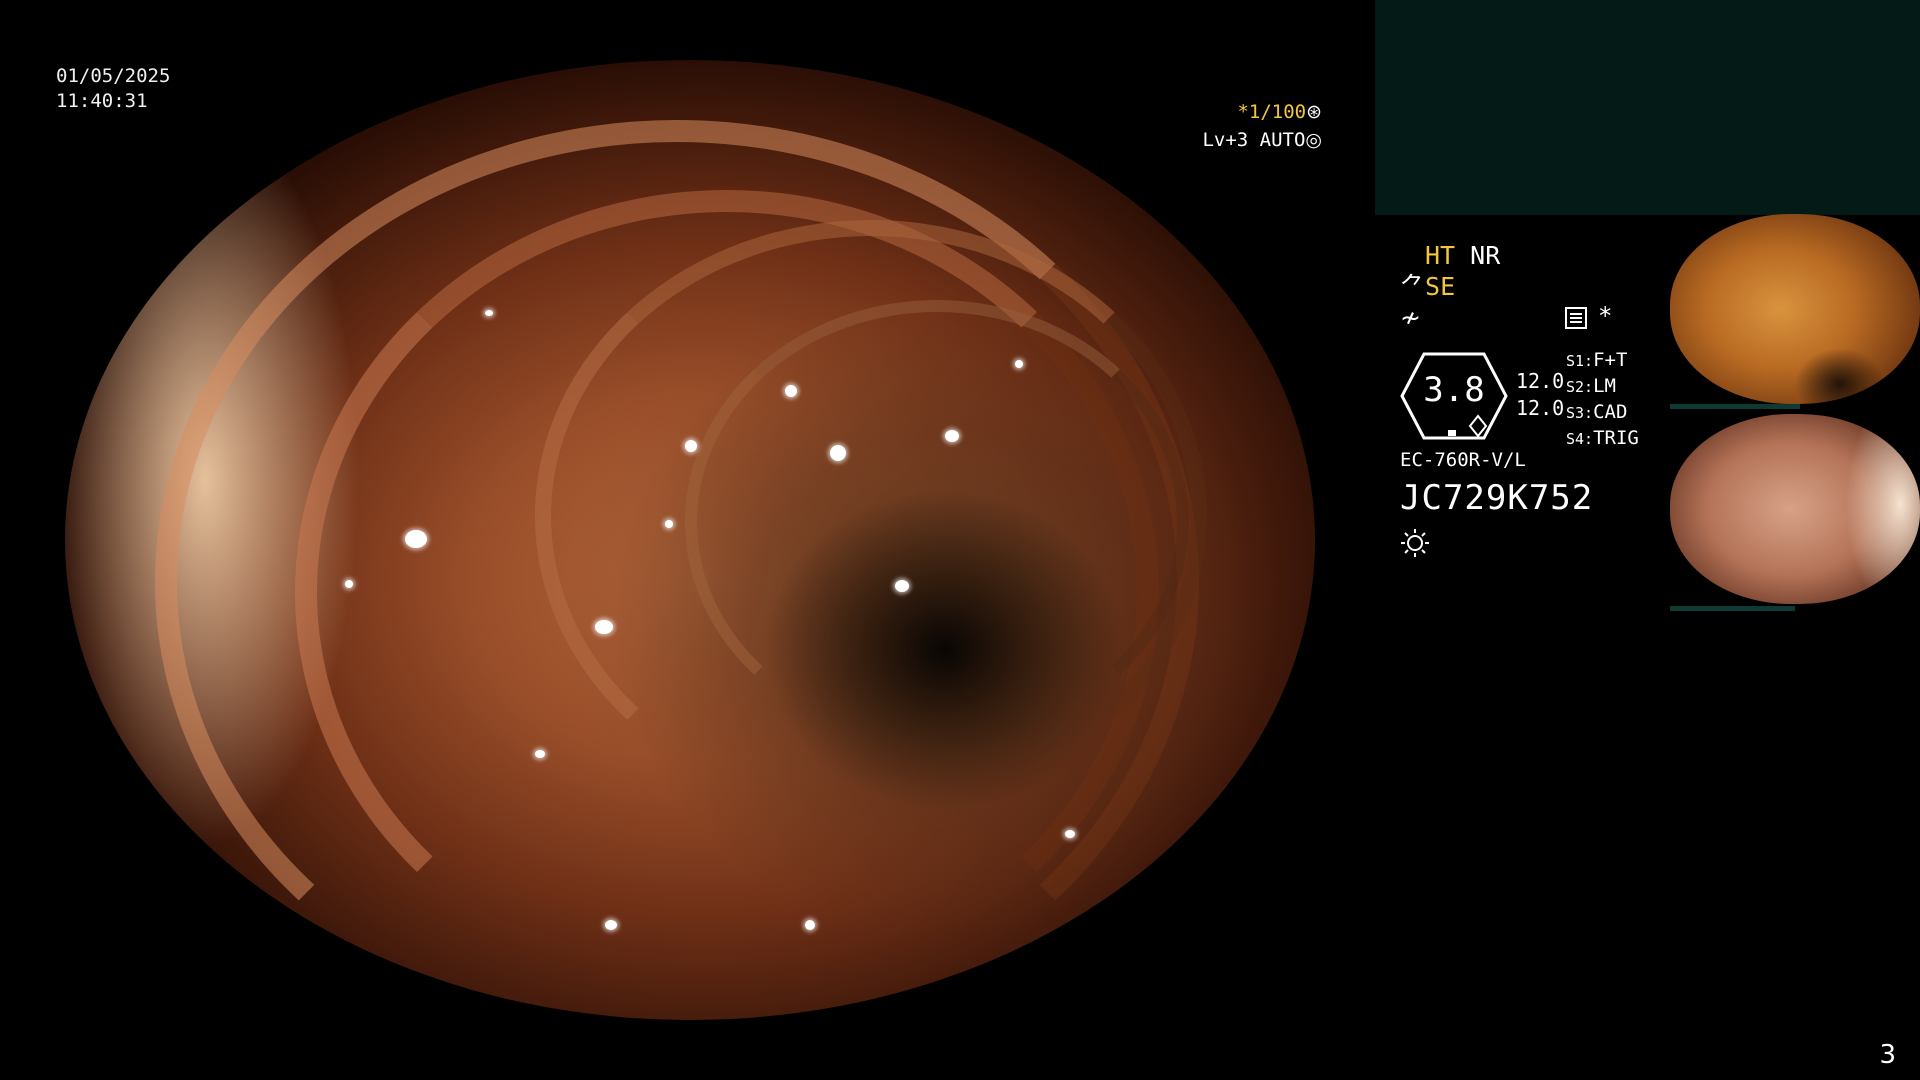  Describe the element at coordinates (1440, 255) in the screenshot. I see `mode-ht: HT` at that location.